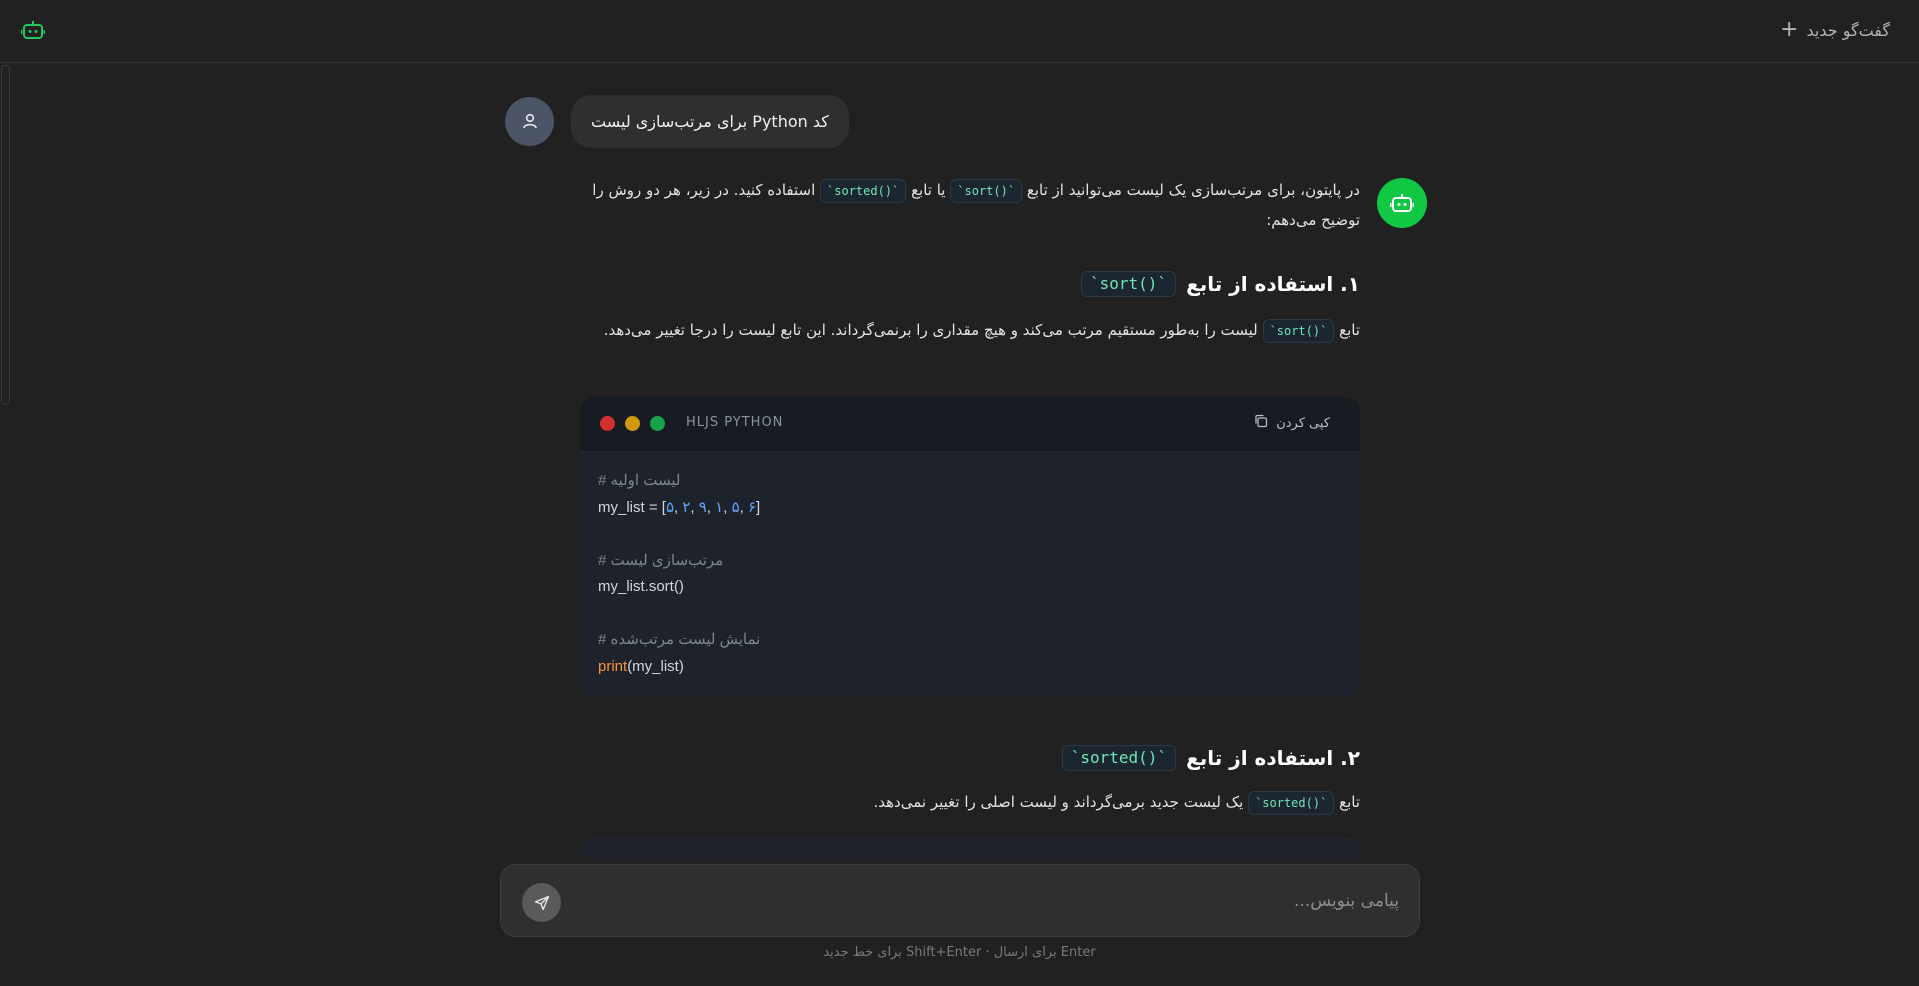 The width and height of the screenshot is (1919, 986). What do you see at coordinates (641, 586) in the screenshot?
I see `code-line: my_list.sort()` at bounding box center [641, 586].